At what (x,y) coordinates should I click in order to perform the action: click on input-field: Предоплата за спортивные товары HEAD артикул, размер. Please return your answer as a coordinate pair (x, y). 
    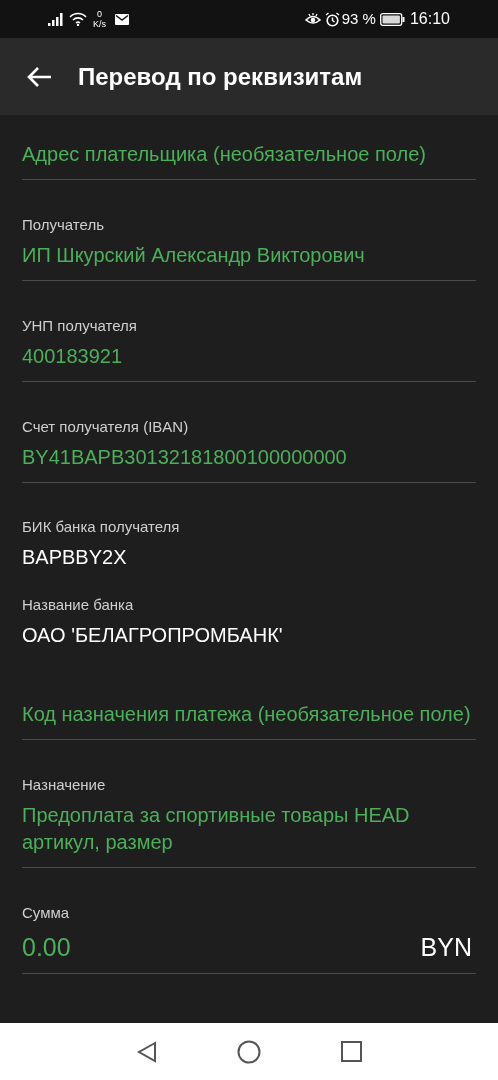
    Looking at the image, I should click on (249, 829).